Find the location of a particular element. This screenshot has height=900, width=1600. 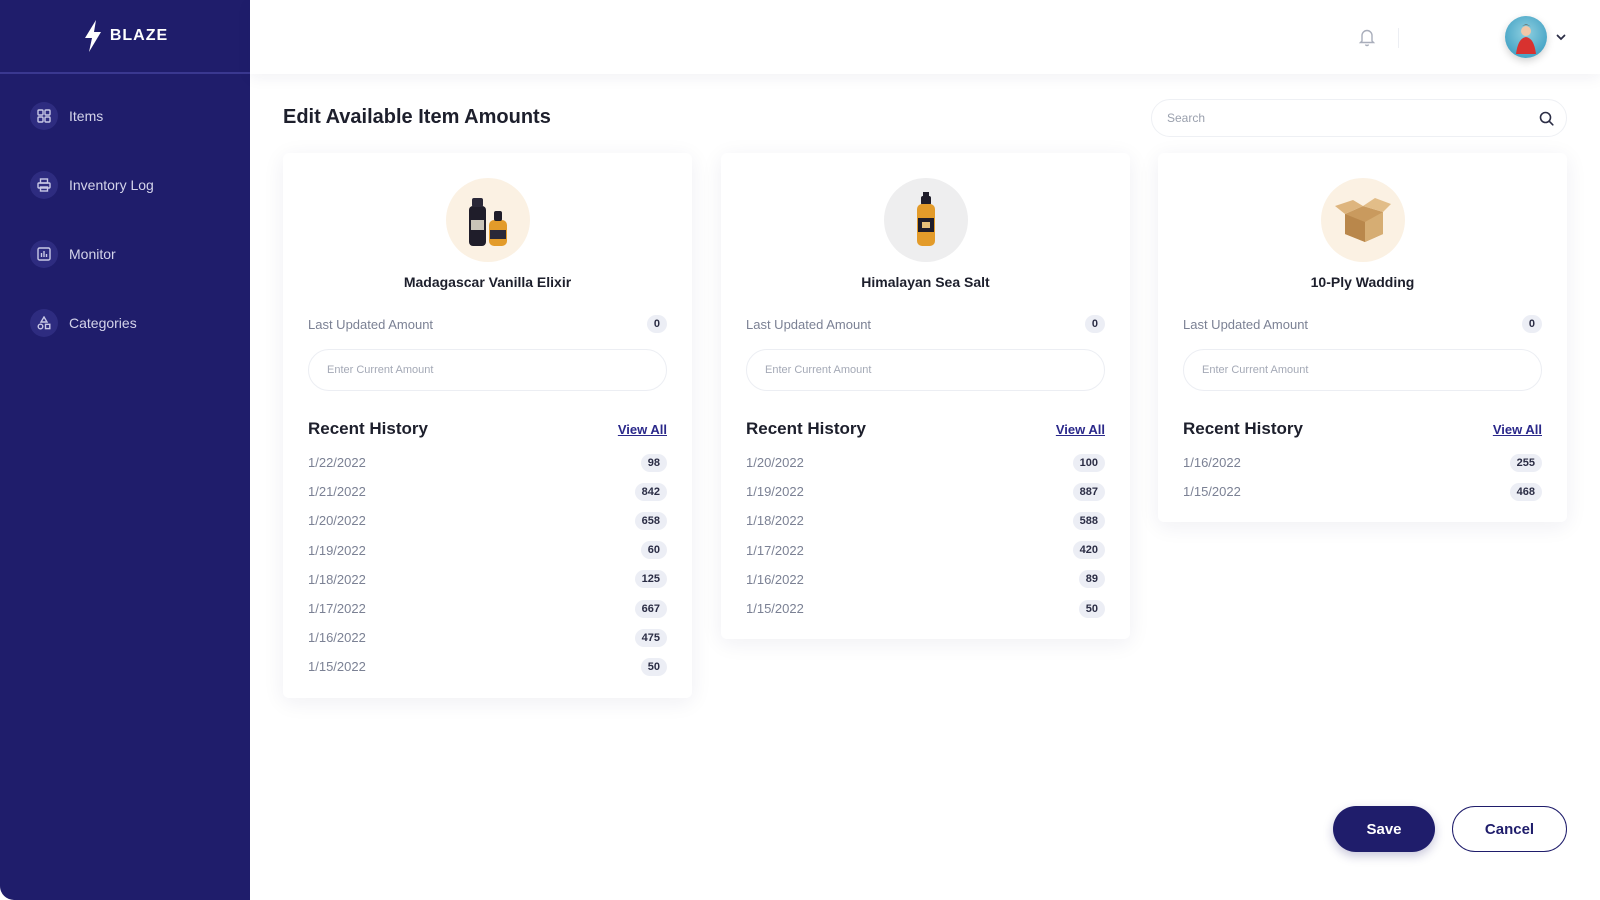

history-row: 1/18/2022 588 is located at coordinates (925, 520).